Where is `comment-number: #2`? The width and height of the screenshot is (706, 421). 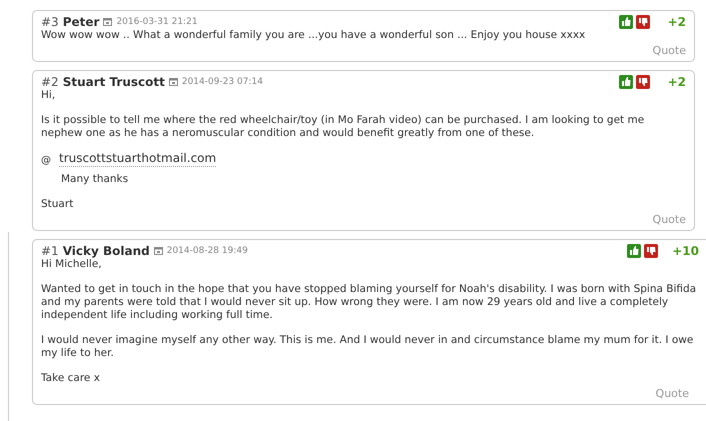 comment-number: #2 is located at coordinates (50, 81).